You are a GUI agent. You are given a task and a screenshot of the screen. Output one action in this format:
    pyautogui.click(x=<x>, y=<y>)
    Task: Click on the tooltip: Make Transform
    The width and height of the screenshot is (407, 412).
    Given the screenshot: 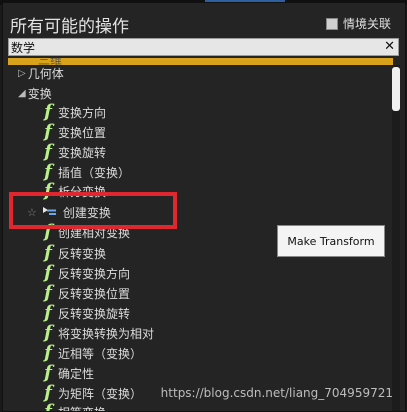 What is the action you would take?
    pyautogui.click(x=331, y=241)
    